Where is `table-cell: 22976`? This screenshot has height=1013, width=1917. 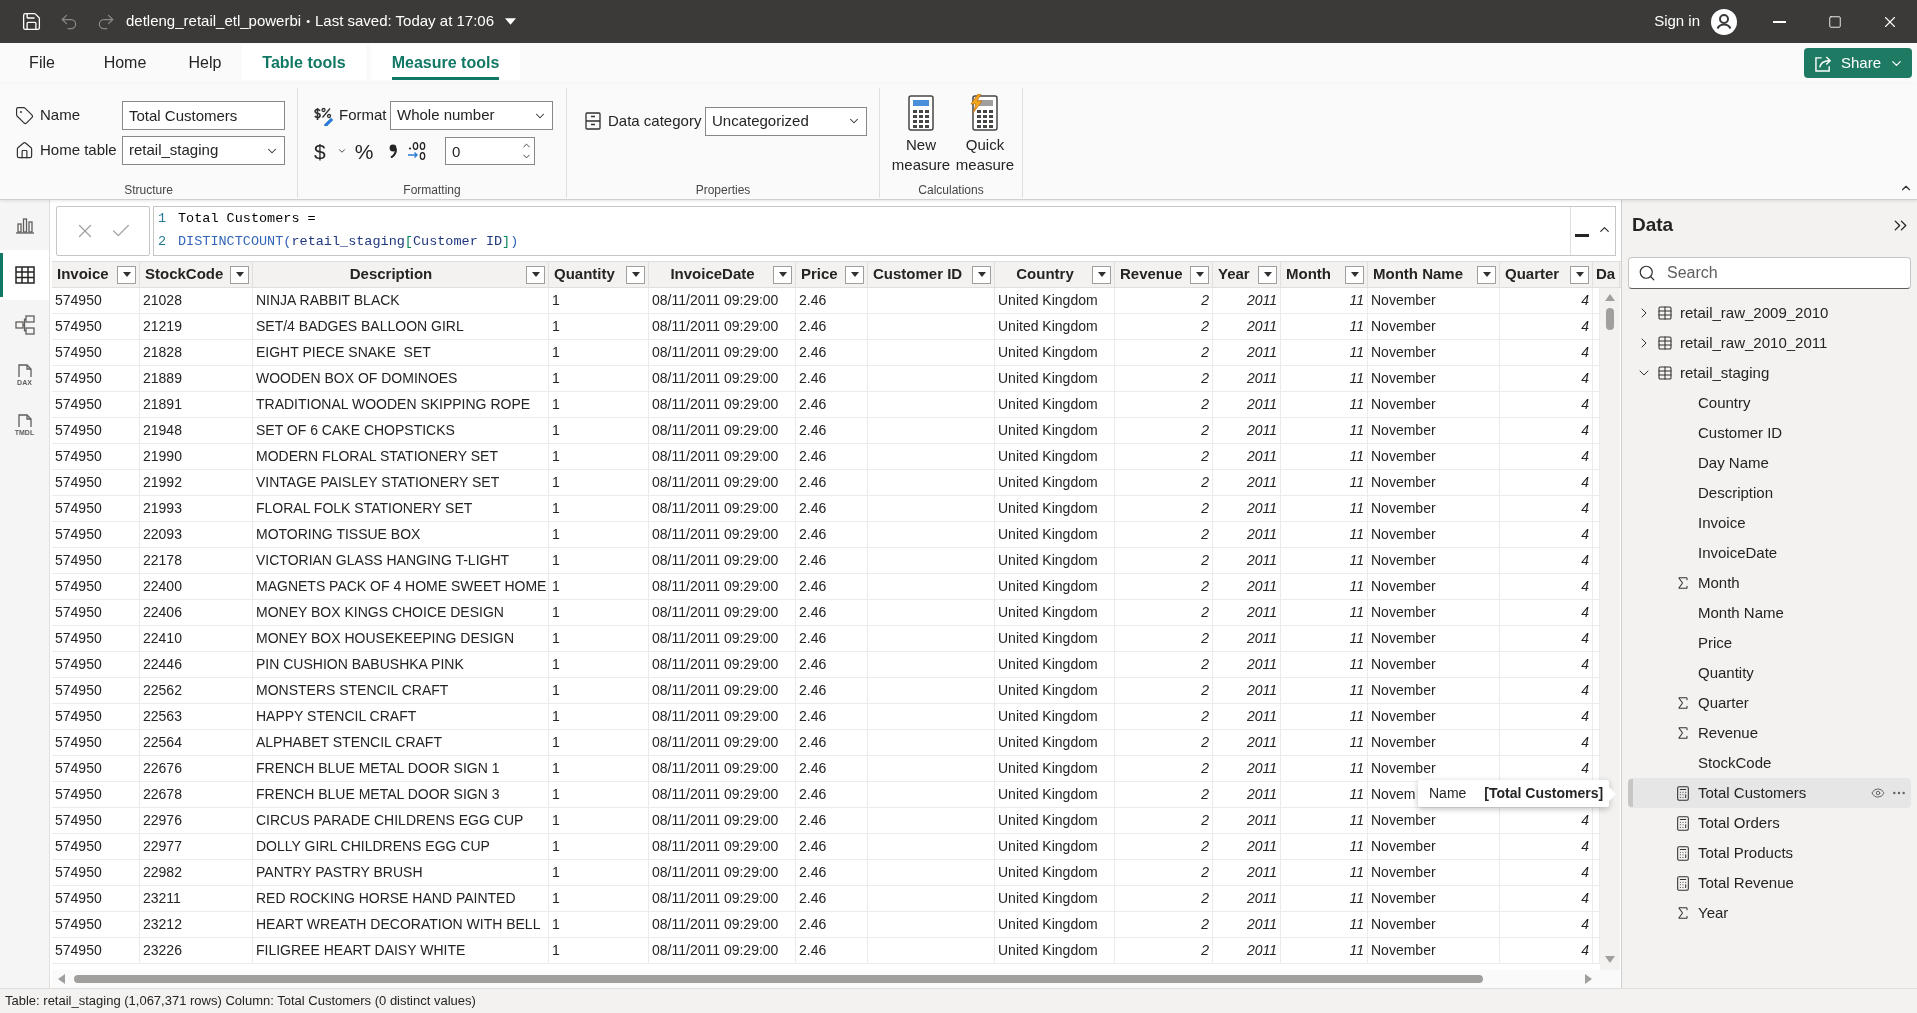
table-cell: 22976 is located at coordinates (196, 820).